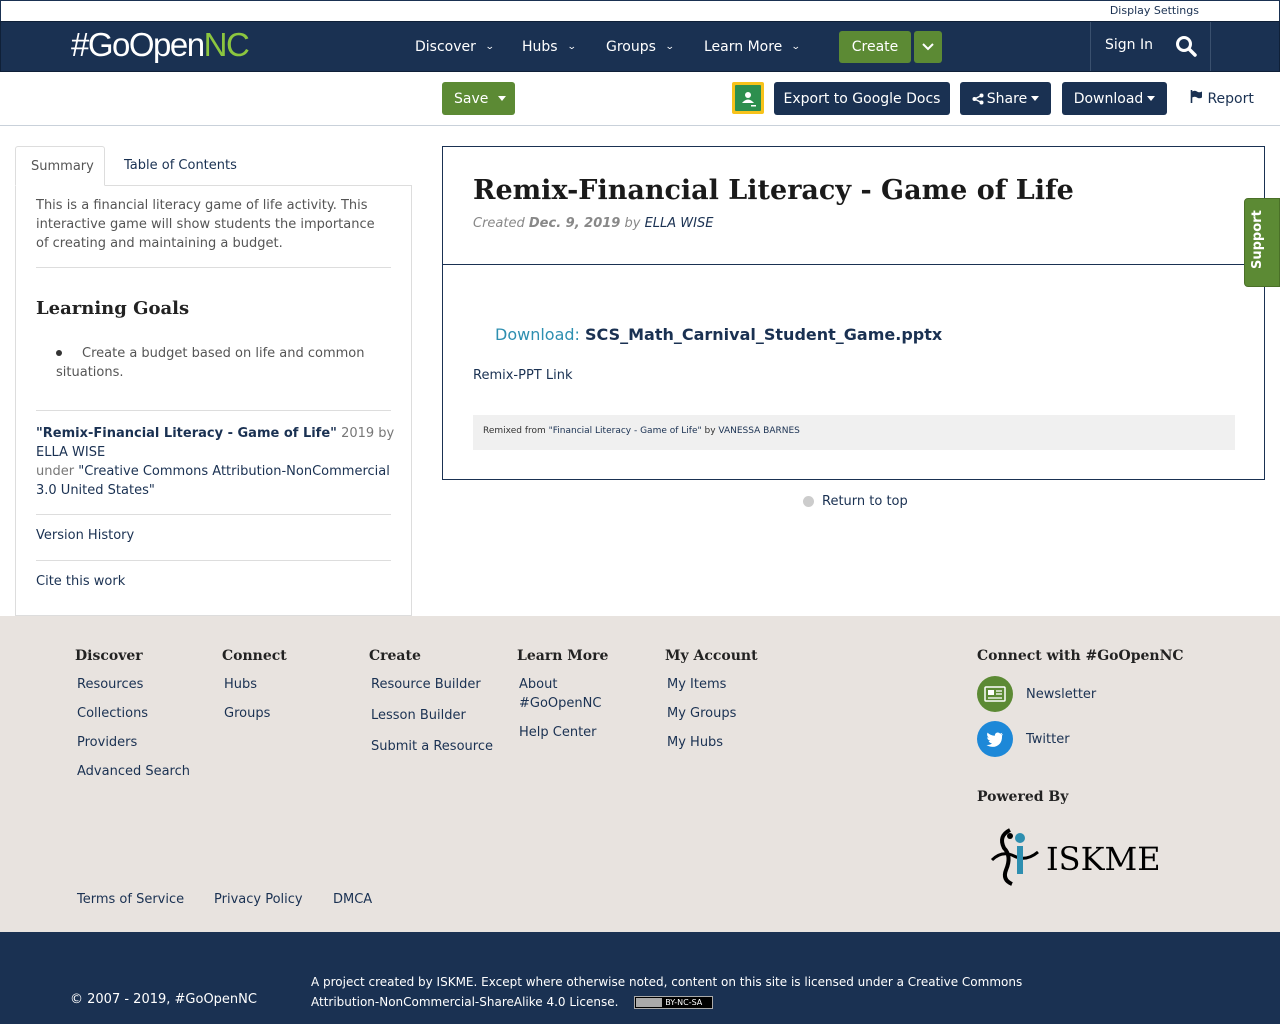 This screenshot has height=1024, width=1280. Describe the element at coordinates (632, 223) in the screenshot. I see `by-label: by` at that location.